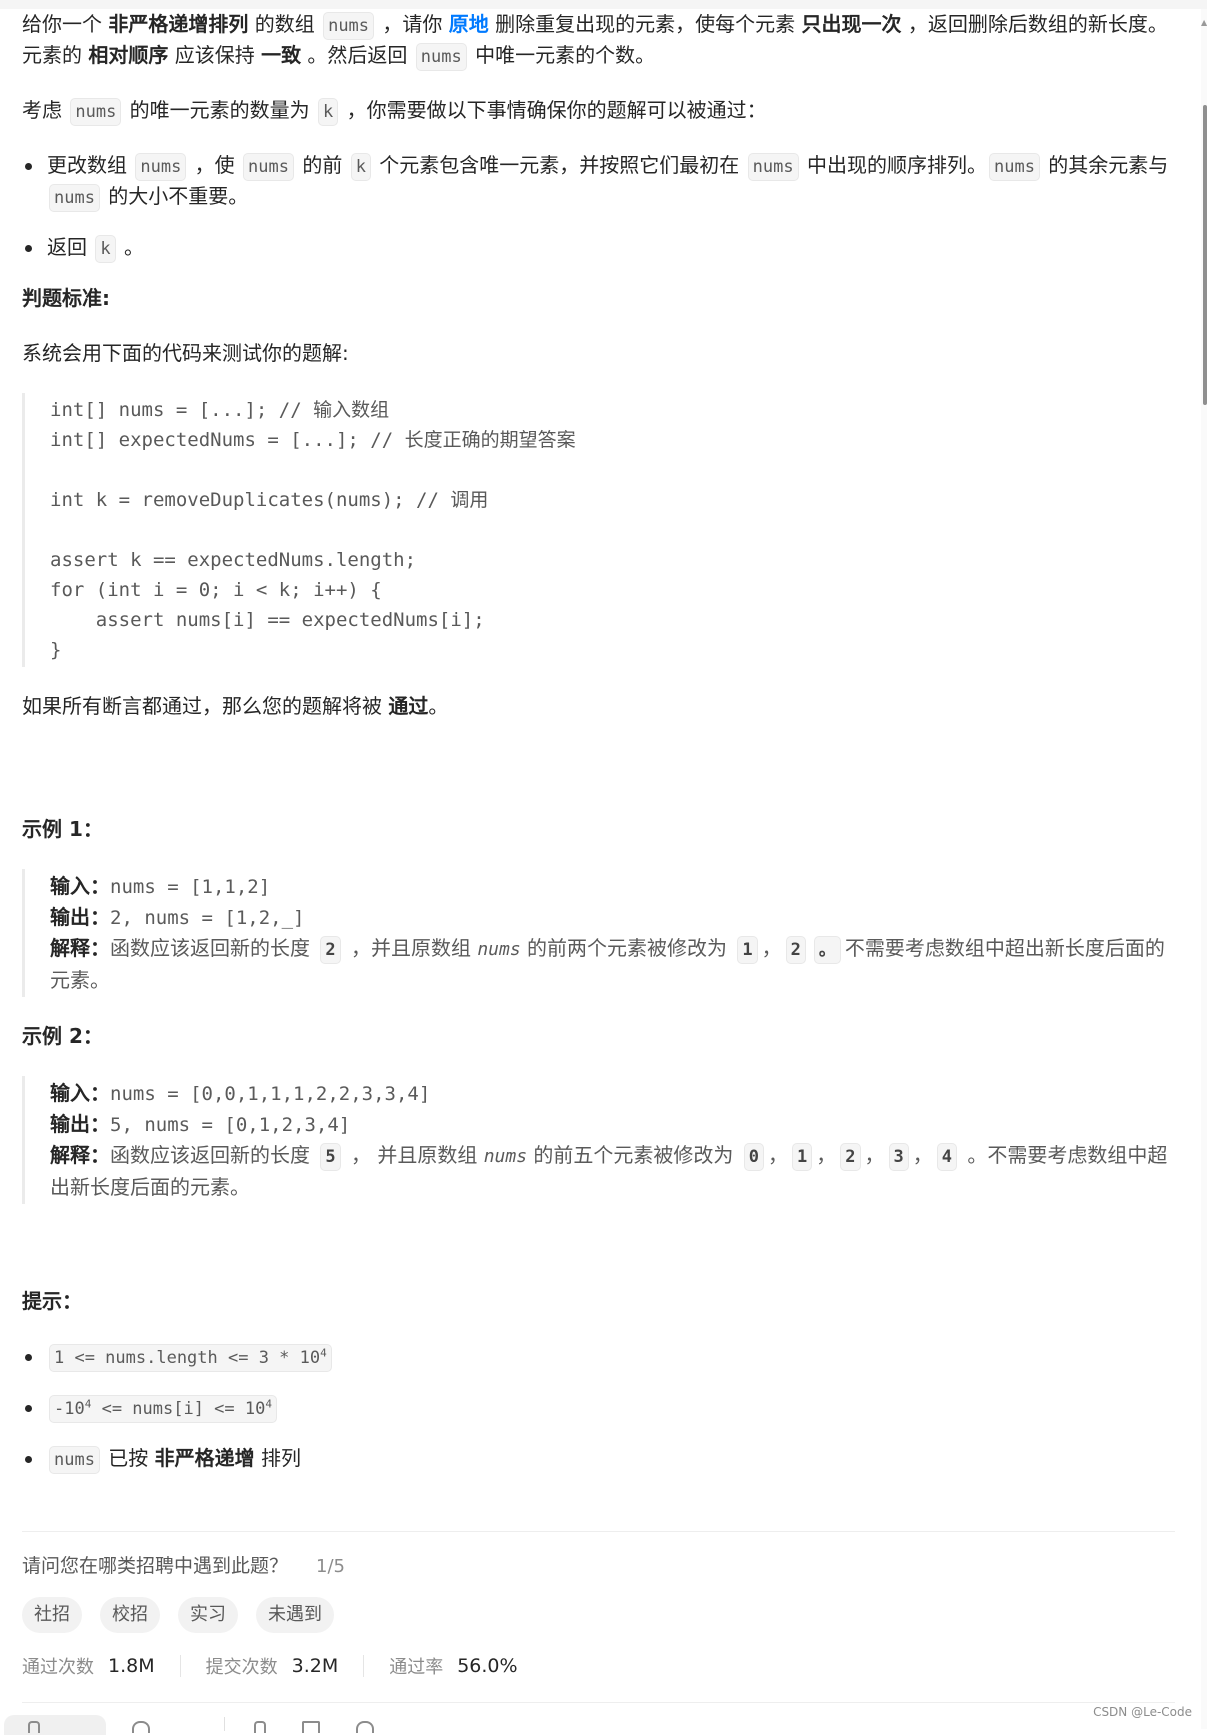 This screenshot has width=1207, height=1735. I want to click on toolbar-divider, so click(598, 1702).